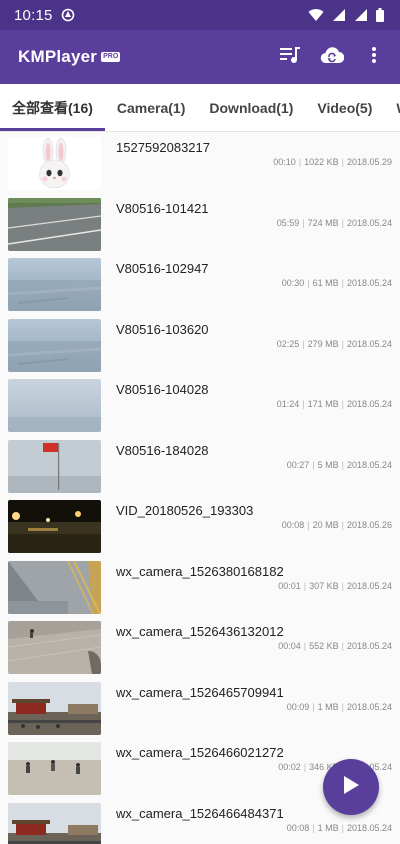 The width and height of the screenshot is (400, 844). I want to click on video-duration: 00:27, so click(298, 464).